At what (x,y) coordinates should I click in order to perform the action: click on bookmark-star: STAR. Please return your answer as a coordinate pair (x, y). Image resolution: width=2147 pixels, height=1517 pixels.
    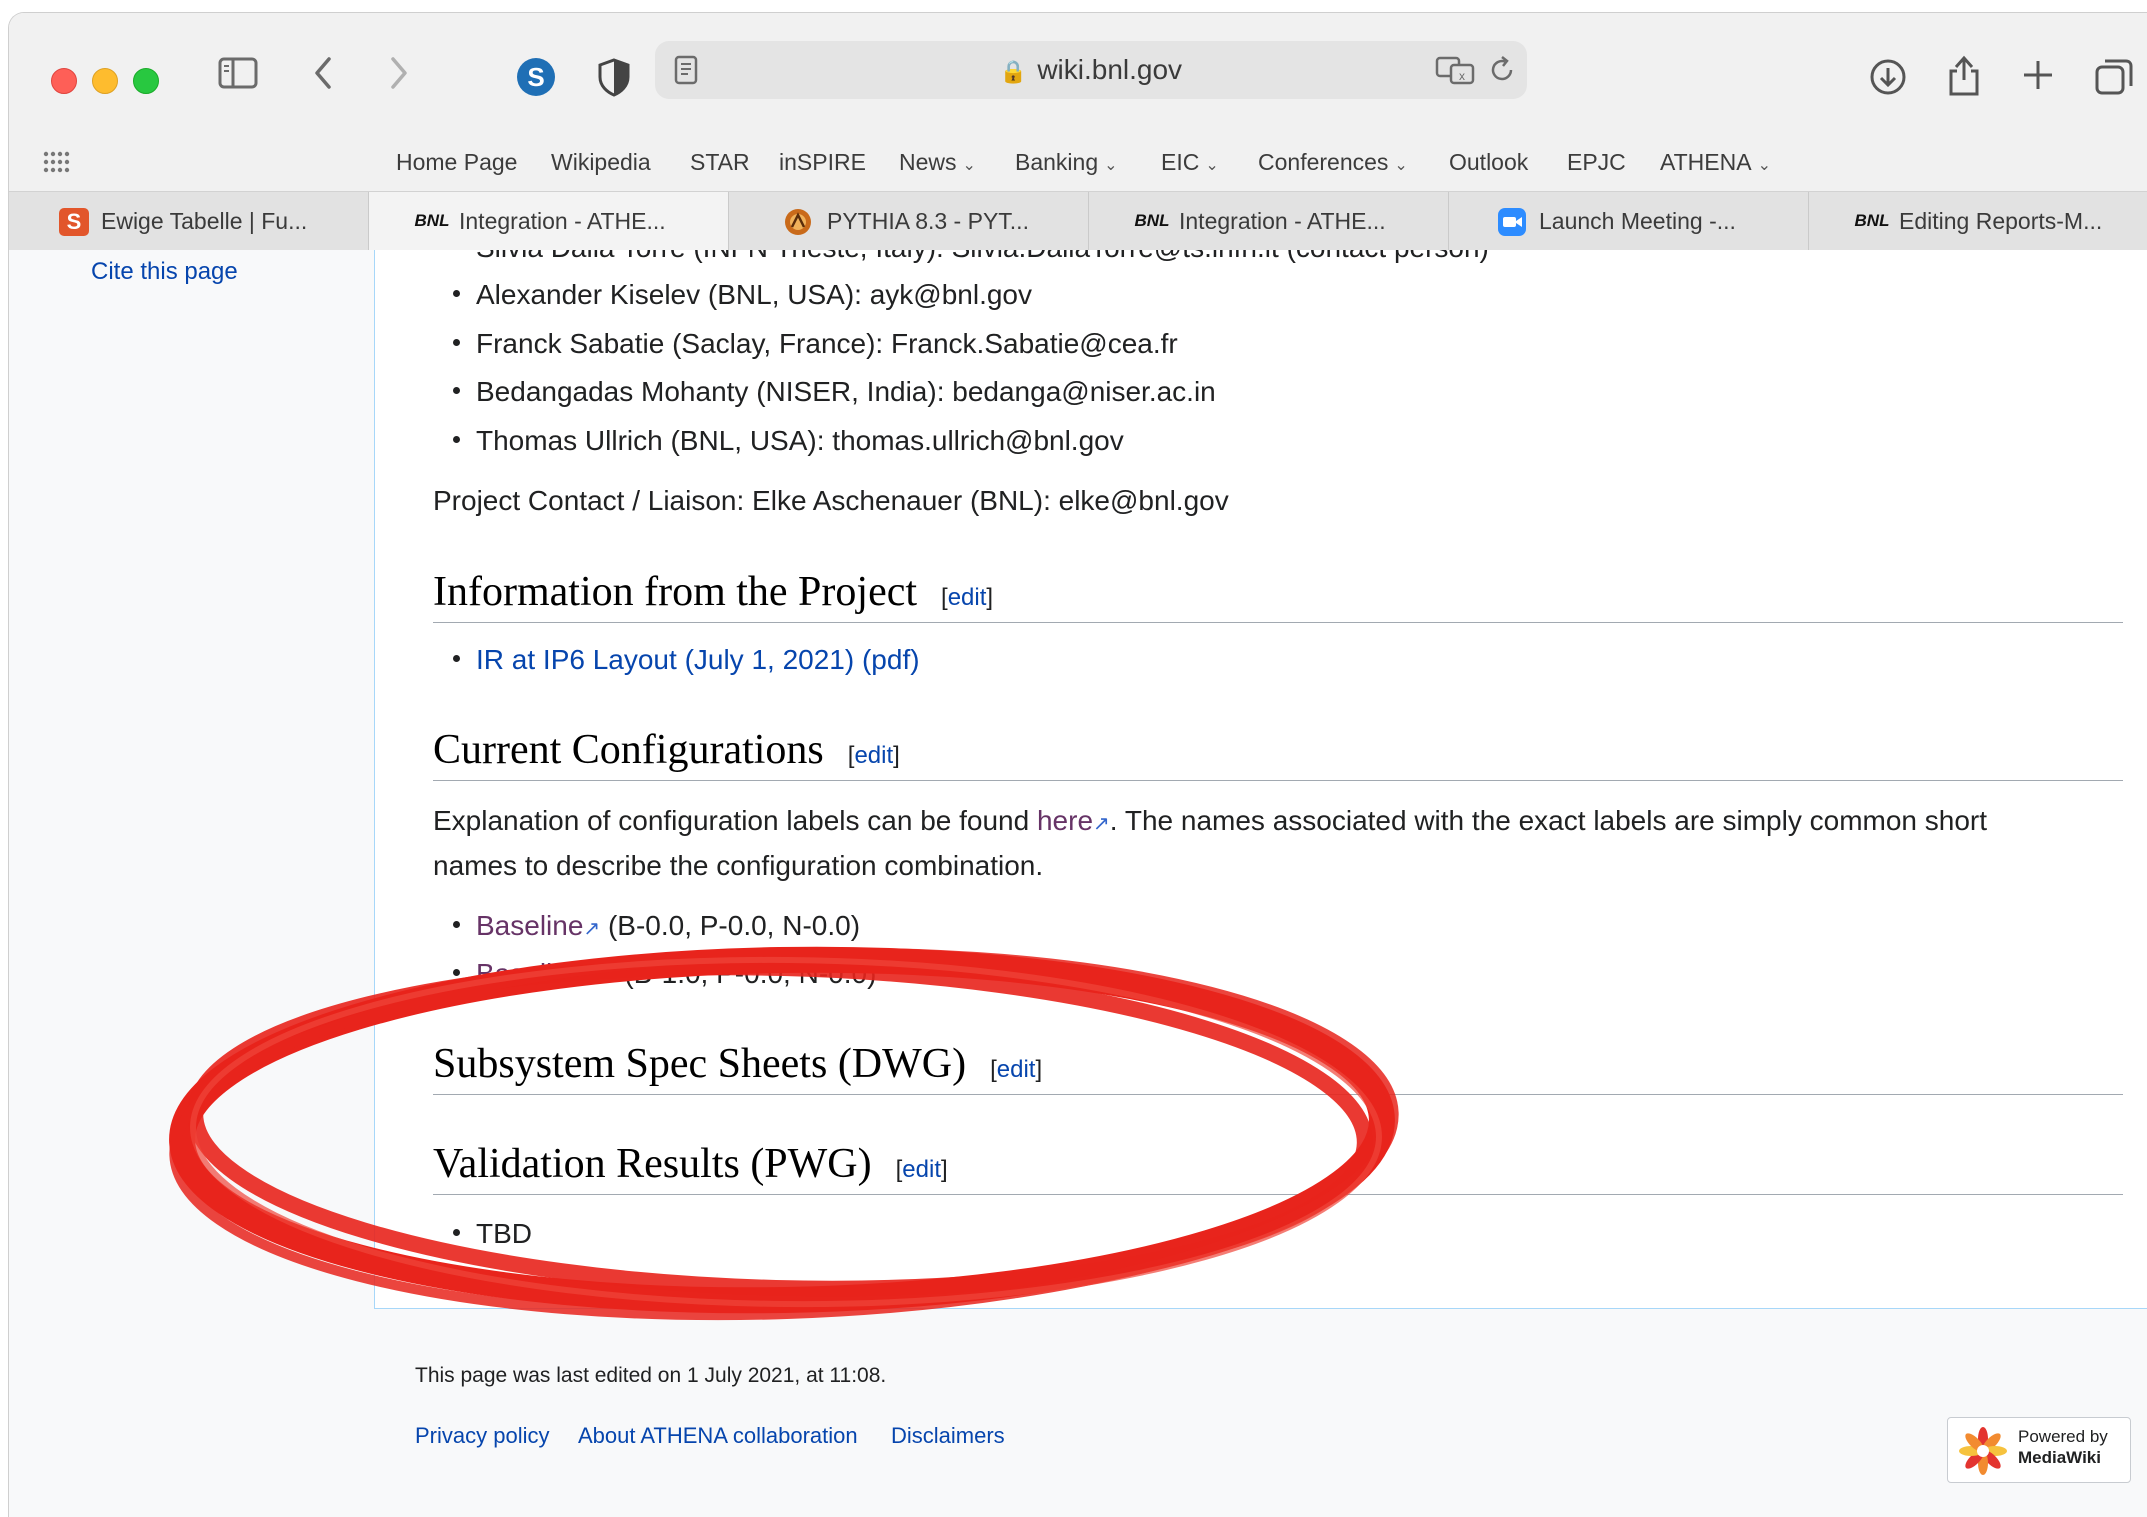
    Looking at the image, I should click on (720, 162).